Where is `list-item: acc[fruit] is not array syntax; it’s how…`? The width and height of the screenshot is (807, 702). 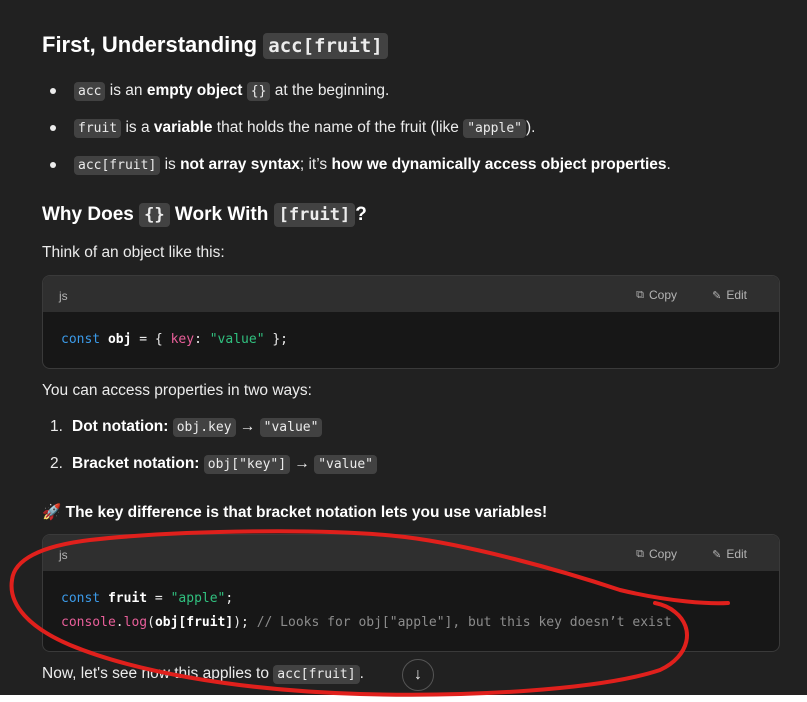 list-item: acc[fruit] is not array syntax; it’s how… is located at coordinates (360, 170).